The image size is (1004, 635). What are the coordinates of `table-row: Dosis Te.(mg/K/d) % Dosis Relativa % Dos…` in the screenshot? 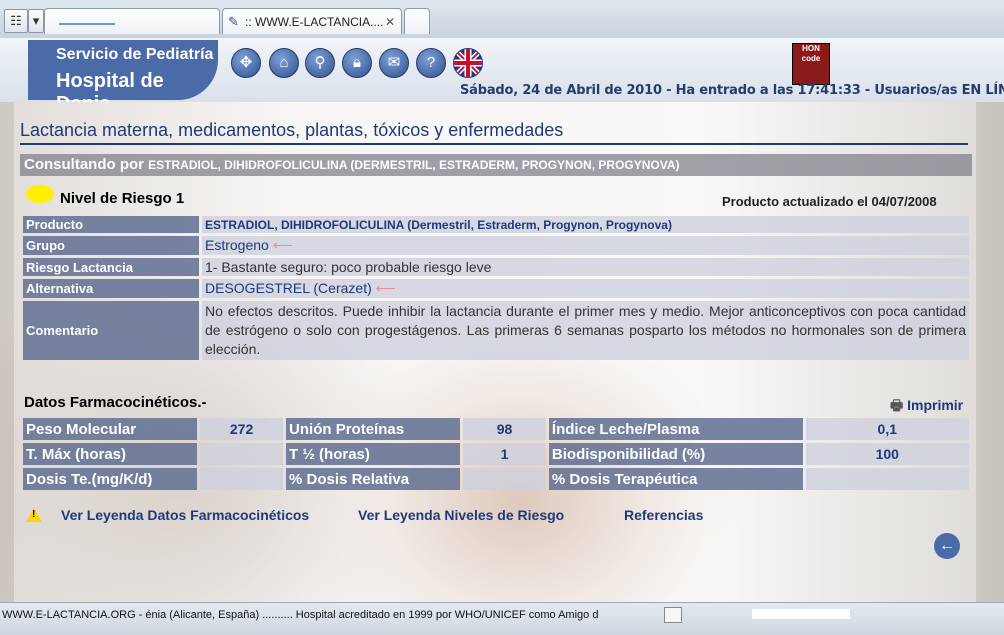 It's located at (496, 479).